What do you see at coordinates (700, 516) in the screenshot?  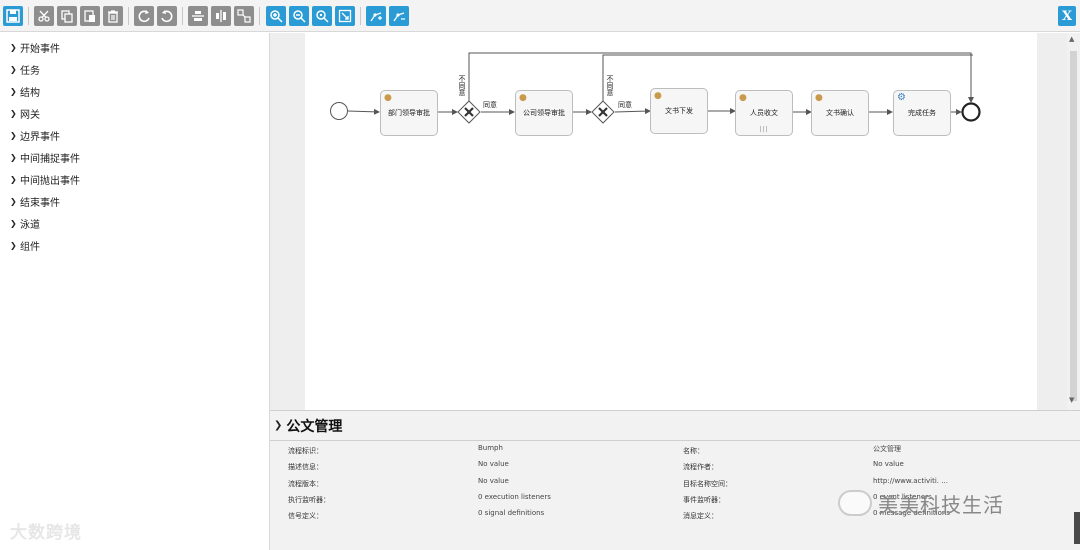 I see `prop-label: 消息定义：` at bounding box center [700, 516].